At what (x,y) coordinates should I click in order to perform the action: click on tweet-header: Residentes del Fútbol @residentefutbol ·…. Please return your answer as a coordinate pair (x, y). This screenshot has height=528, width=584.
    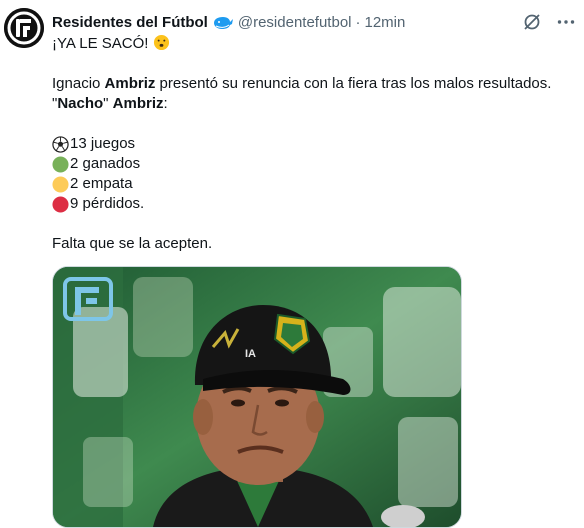
    Looking at the image, I should click on (314, 22).